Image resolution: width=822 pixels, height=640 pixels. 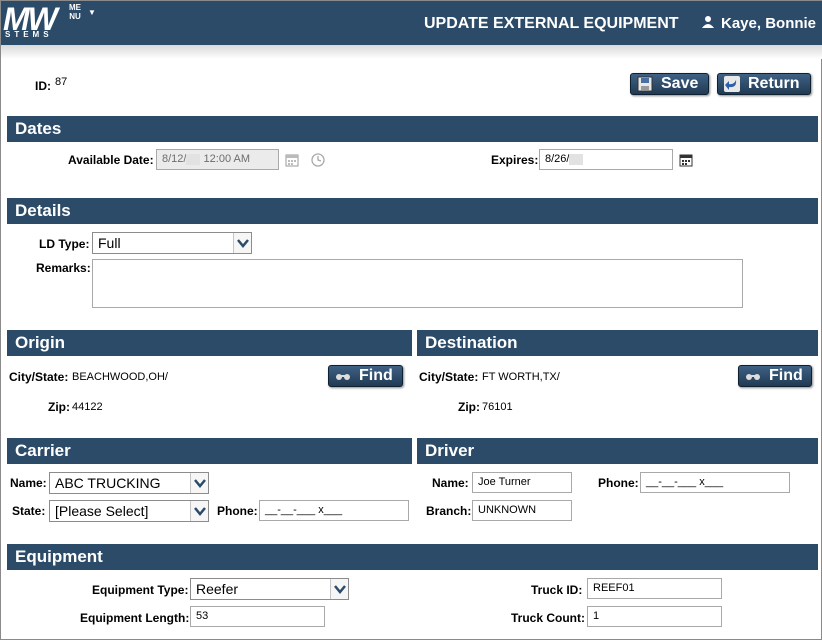 I want to click on return-icon, so click(x=732, y=84).